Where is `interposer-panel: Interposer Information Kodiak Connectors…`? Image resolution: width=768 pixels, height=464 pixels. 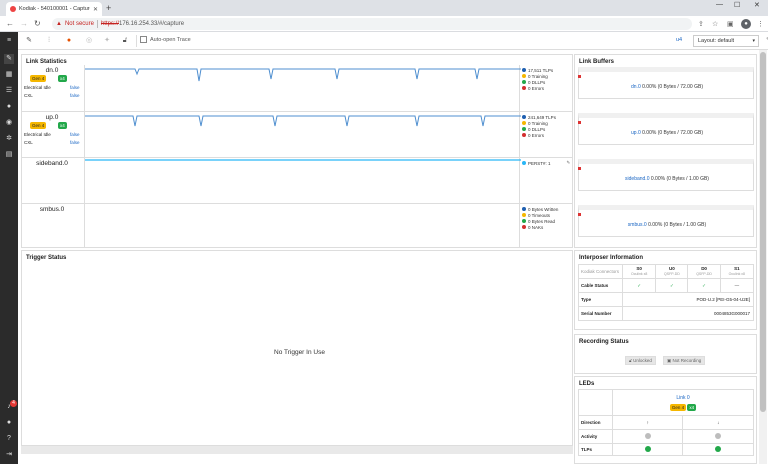 interposer-panel: Interposer Information Kodiak Connectors… is located at coordinates (665, 290).